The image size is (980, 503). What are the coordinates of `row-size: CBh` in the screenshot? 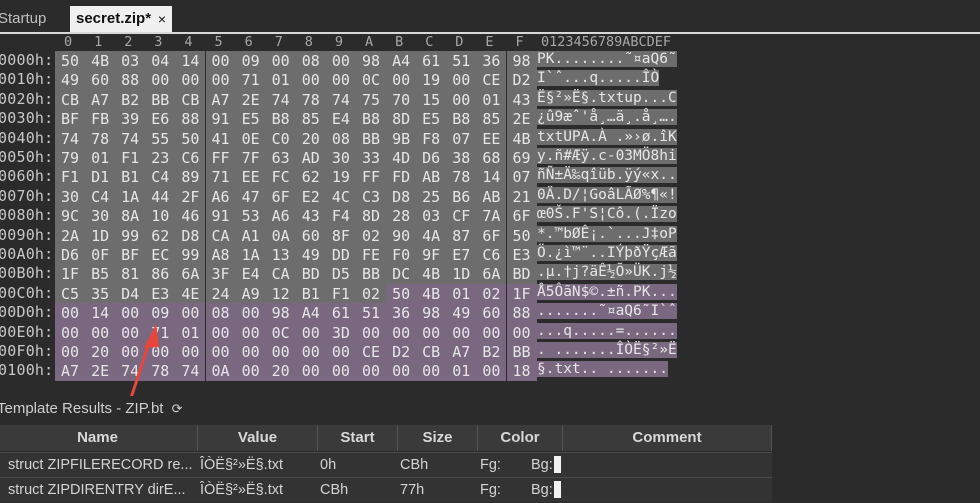 It's located at (414, 465).